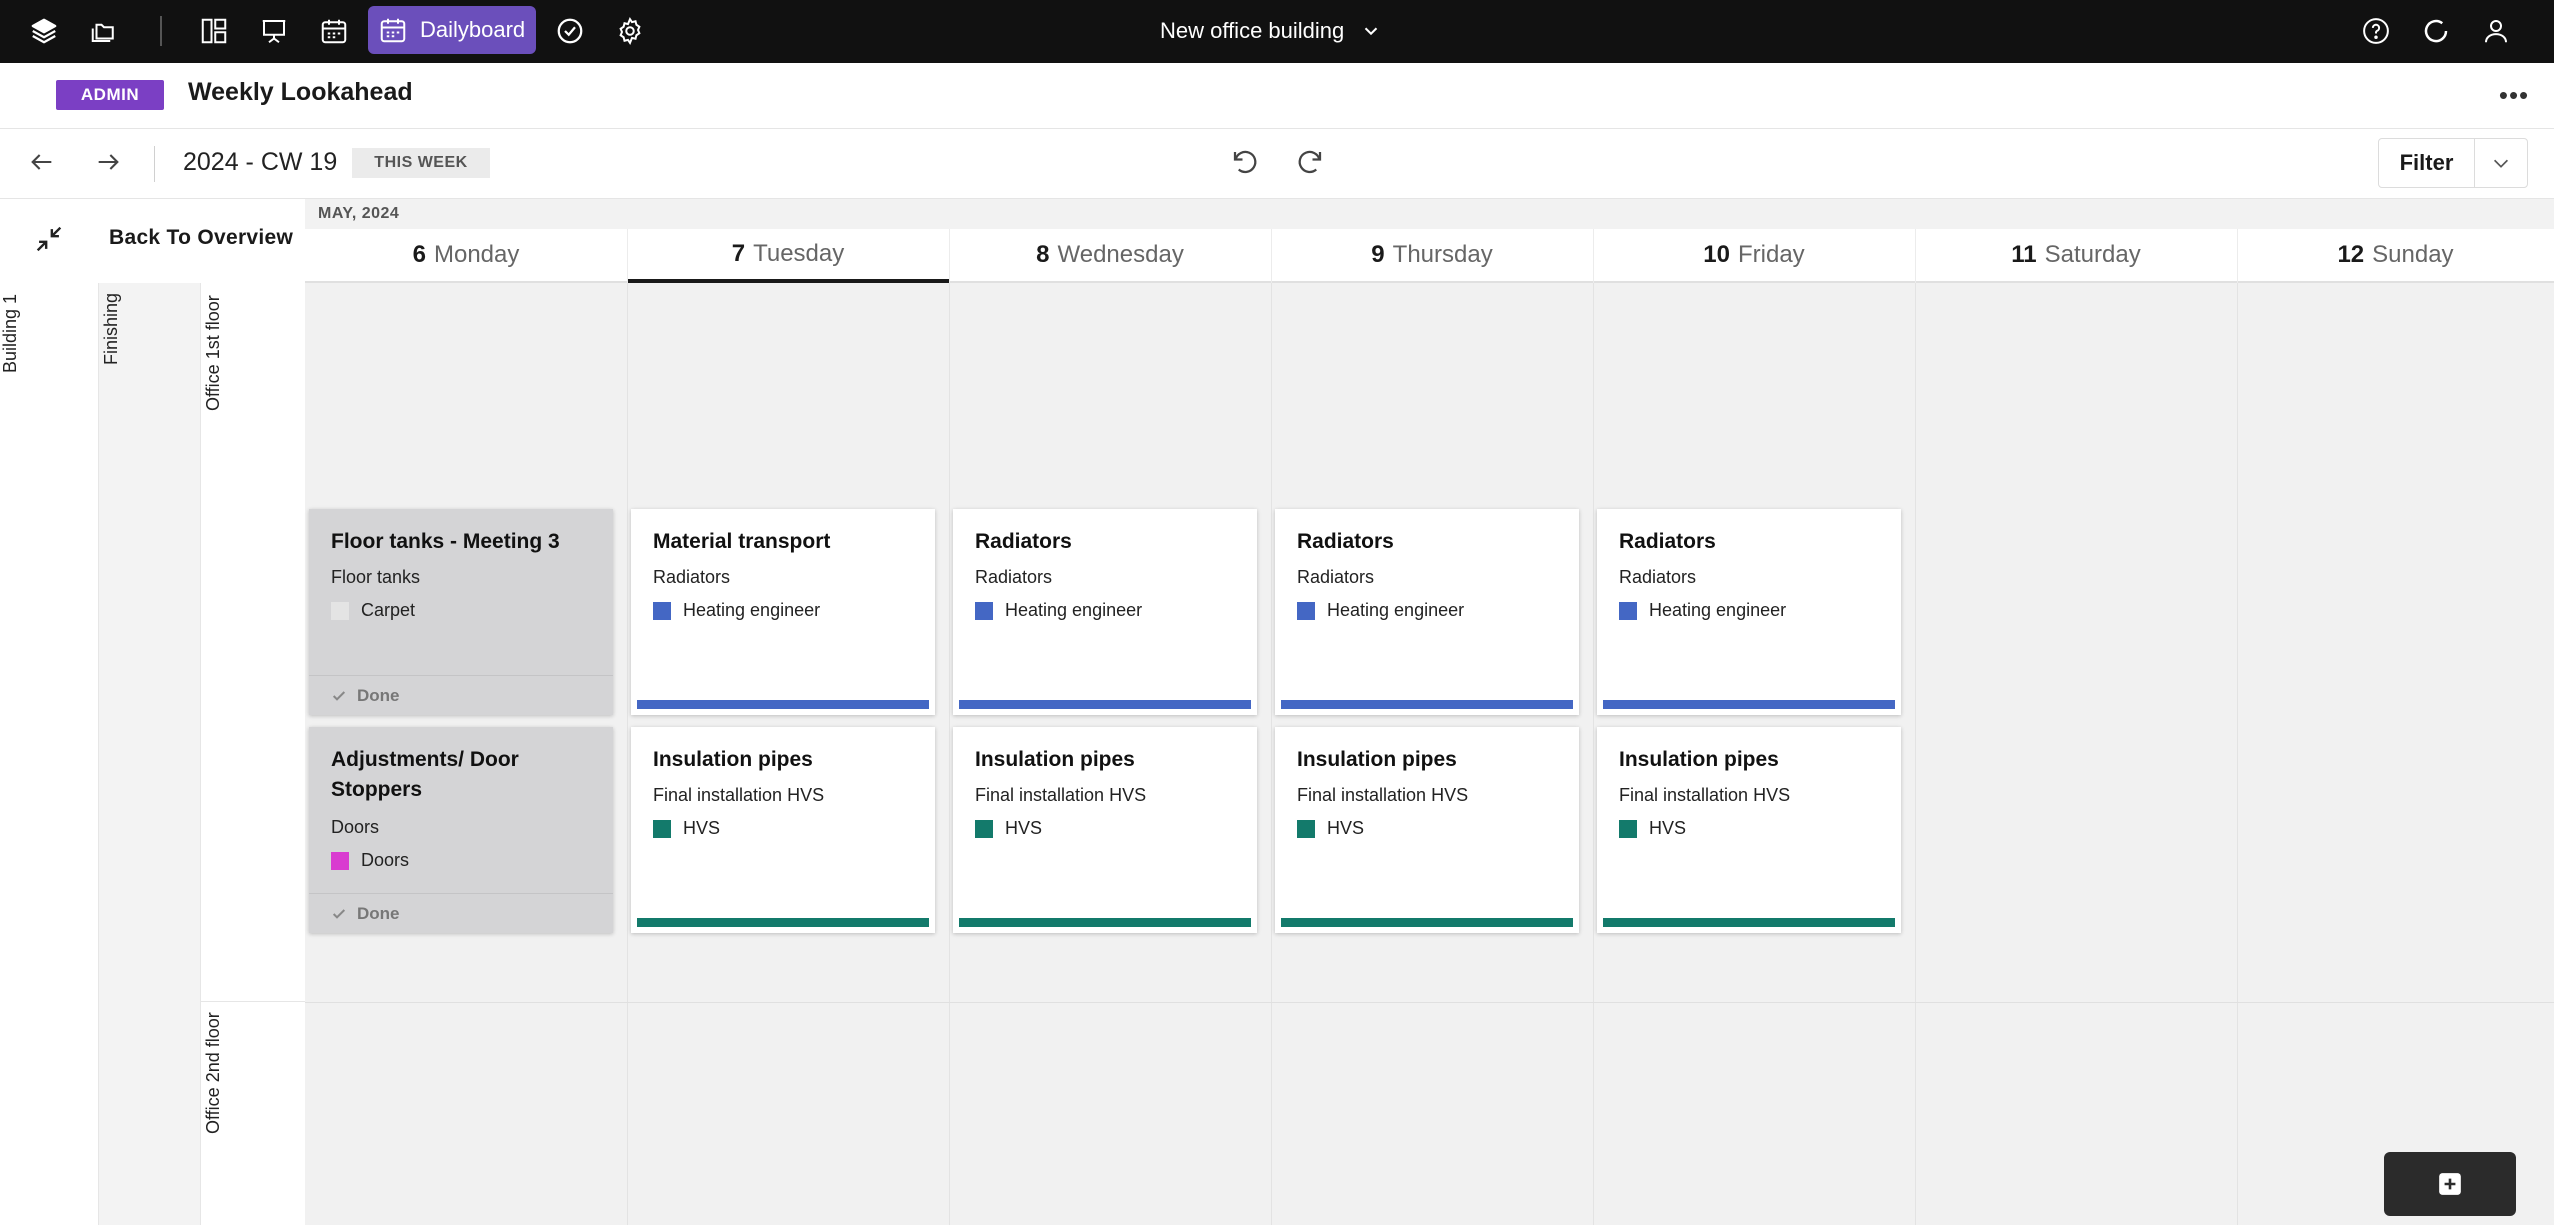 Image resolution: width=2554 pixels, height=1225 pixels. I want to click on more-options-icon: •••, so click(2514, 95).